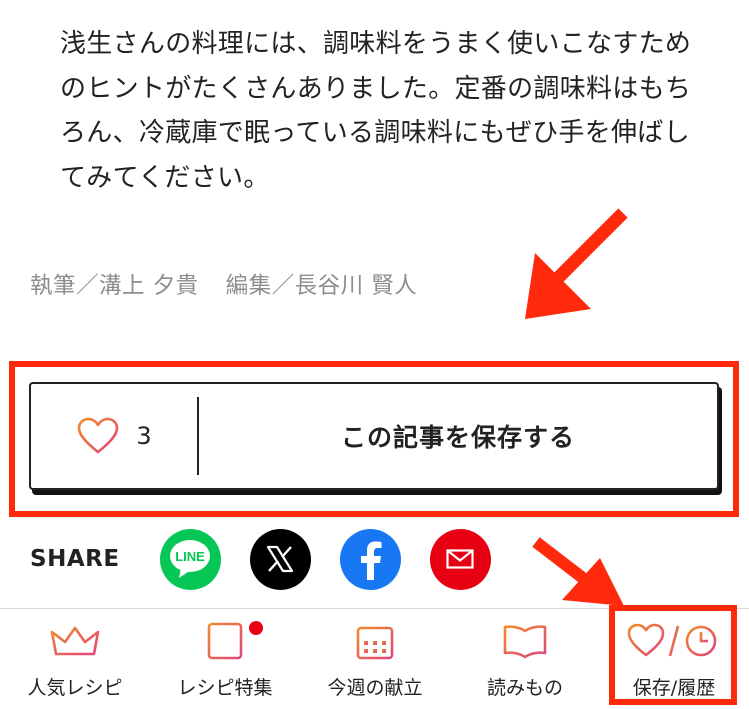 The height and width of the screenshot is (709, 749). I want to click on x-share-button, so click(280, 559).